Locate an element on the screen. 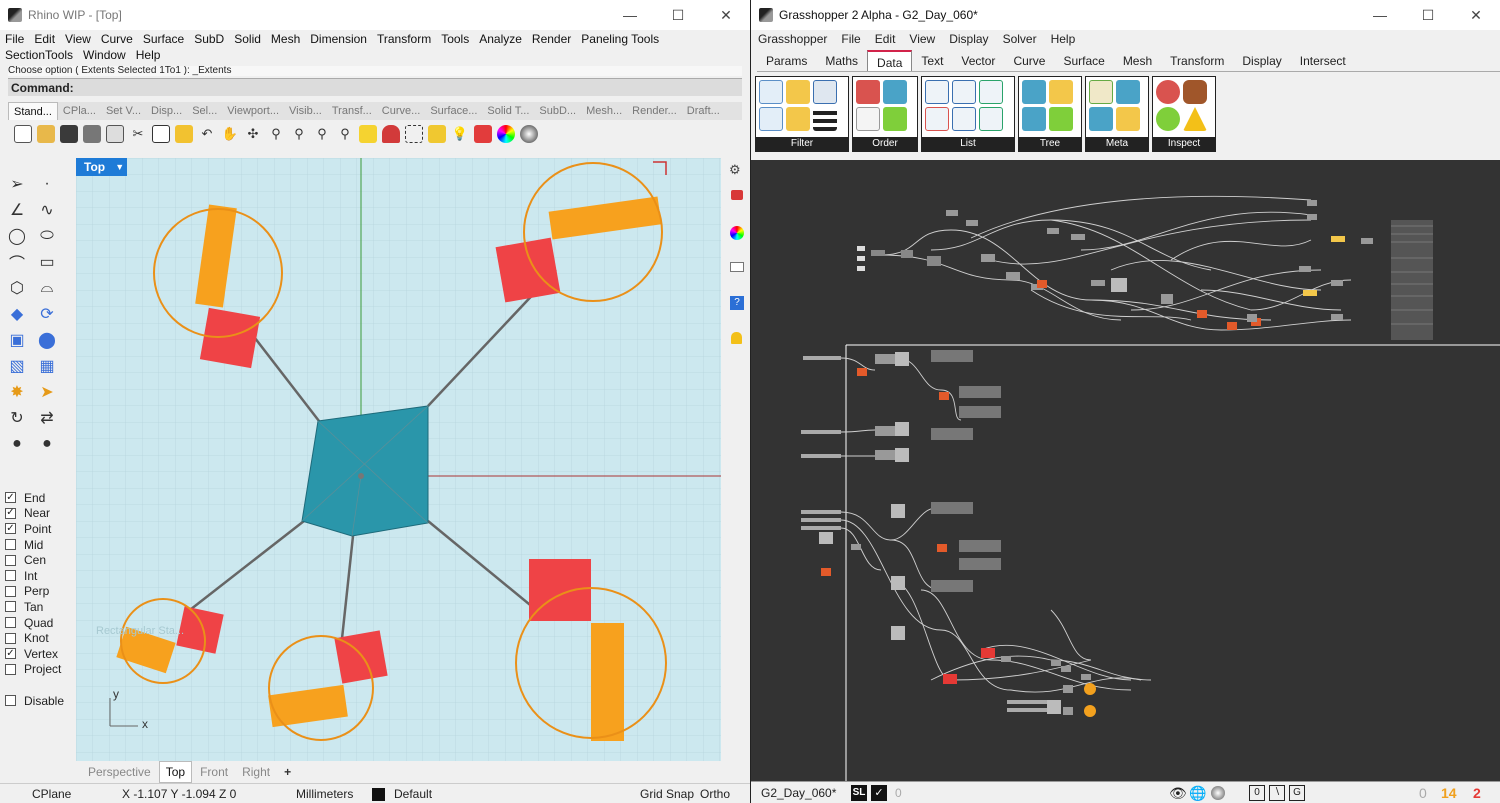 The height and width of the screenshot is (803, 1500). render-icon is located at coordinates (529, 134).